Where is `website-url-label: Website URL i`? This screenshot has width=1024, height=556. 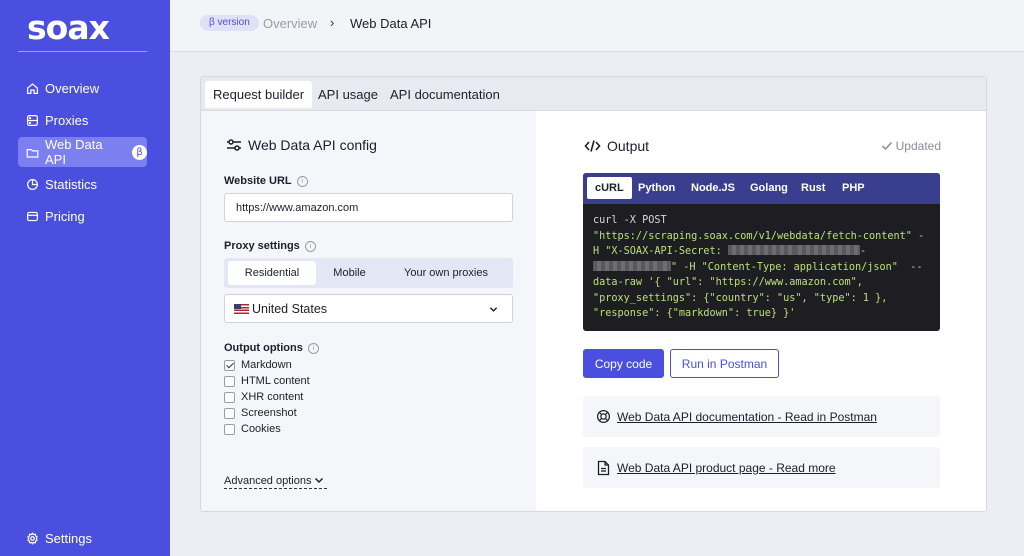 website-url-label: Website URL i is located at coordinates (266, 181).